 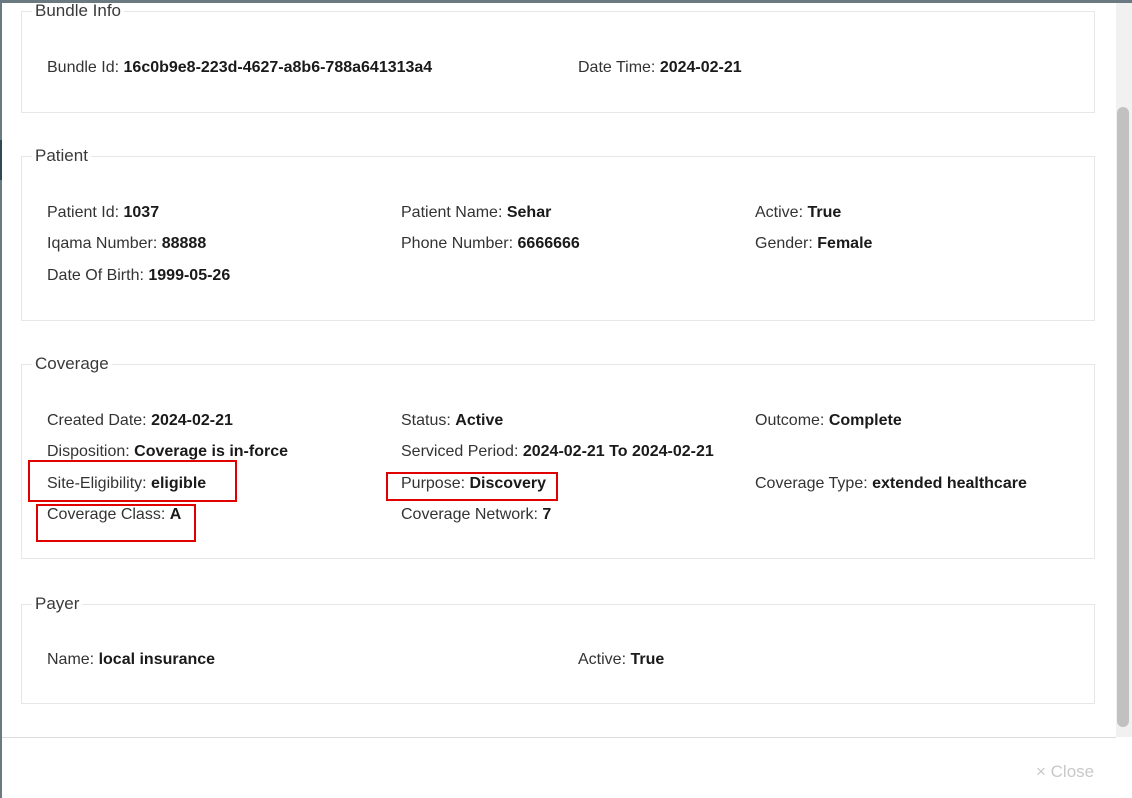 What do you see at coordinates (949, 483) in the screenshot?
I see `field-value: extended healthcare` at bounding box center [949, 483].